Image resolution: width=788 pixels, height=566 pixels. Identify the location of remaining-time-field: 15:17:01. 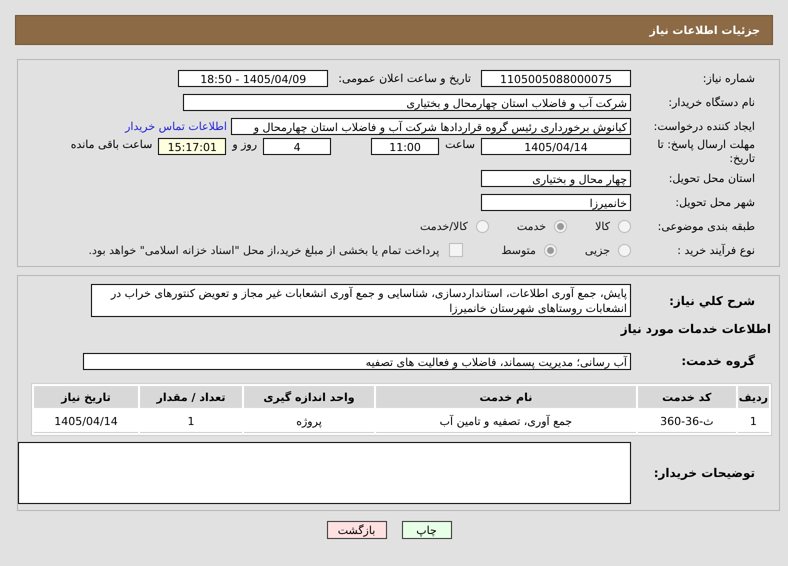
(192, 146).